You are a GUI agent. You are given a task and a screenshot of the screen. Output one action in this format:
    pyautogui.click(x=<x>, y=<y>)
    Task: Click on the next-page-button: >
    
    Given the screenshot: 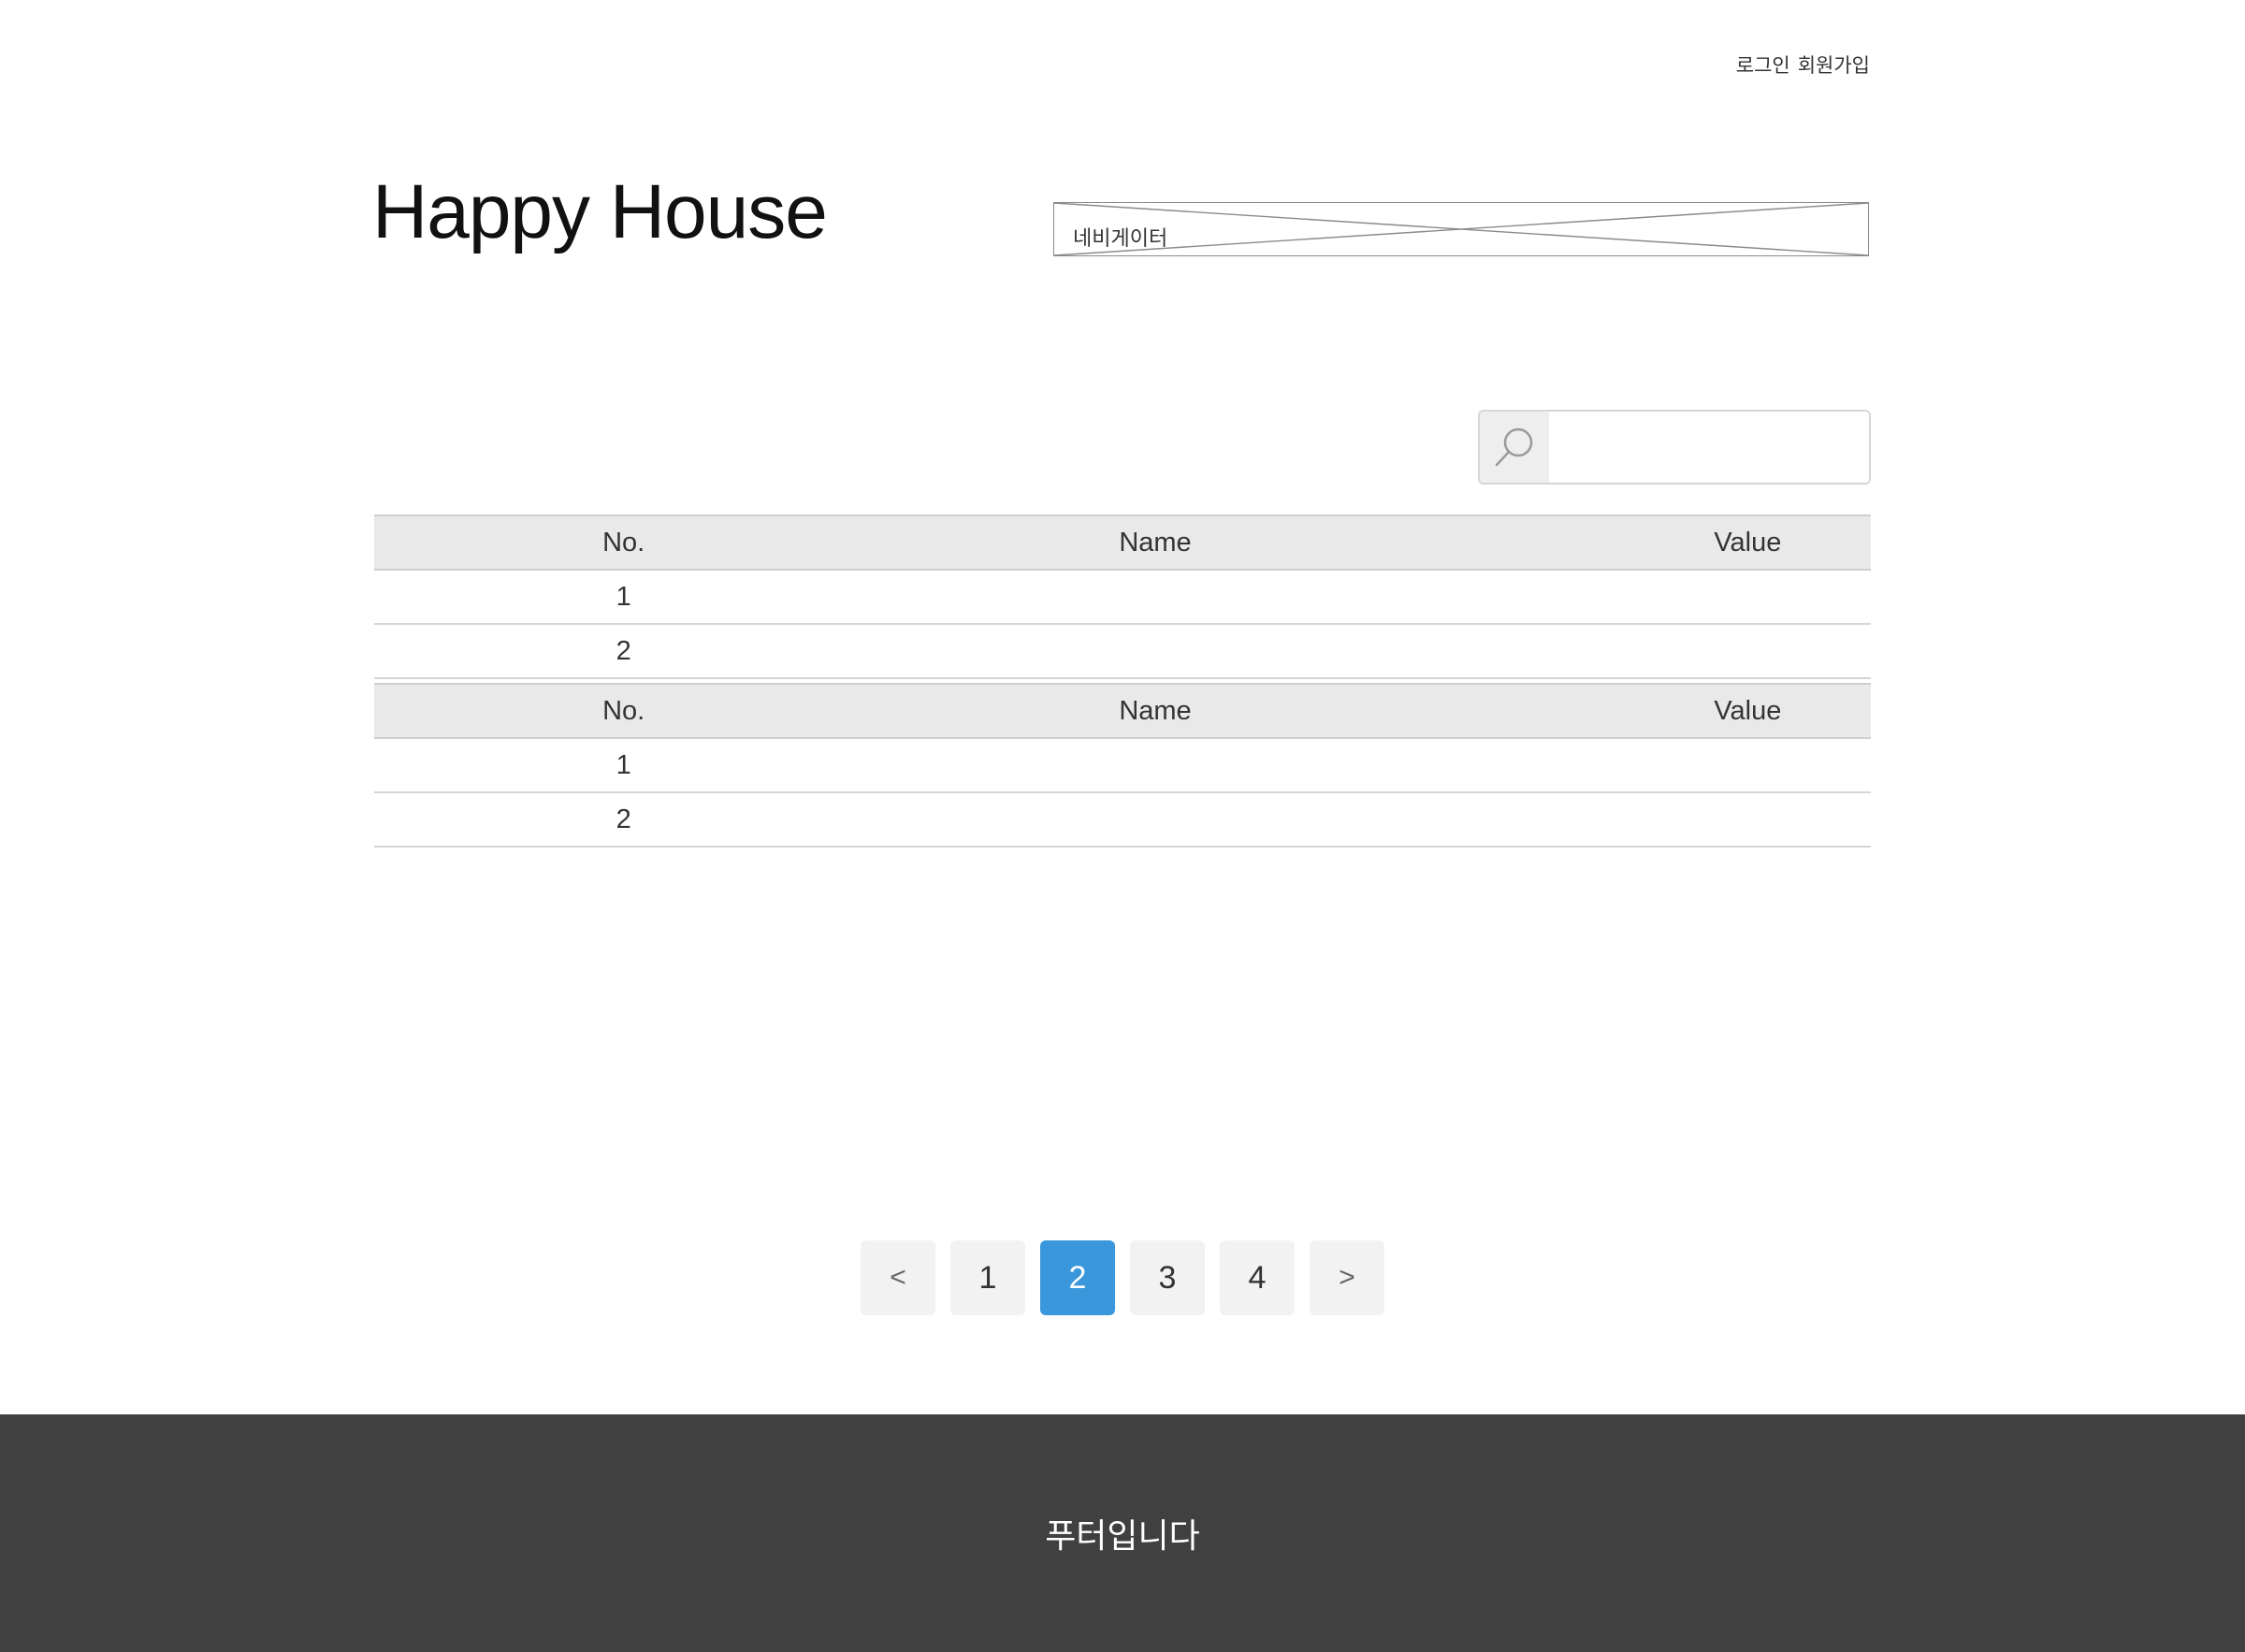 What is the action you would take?
    pyautogui.click(x=1347, y=1277)
    